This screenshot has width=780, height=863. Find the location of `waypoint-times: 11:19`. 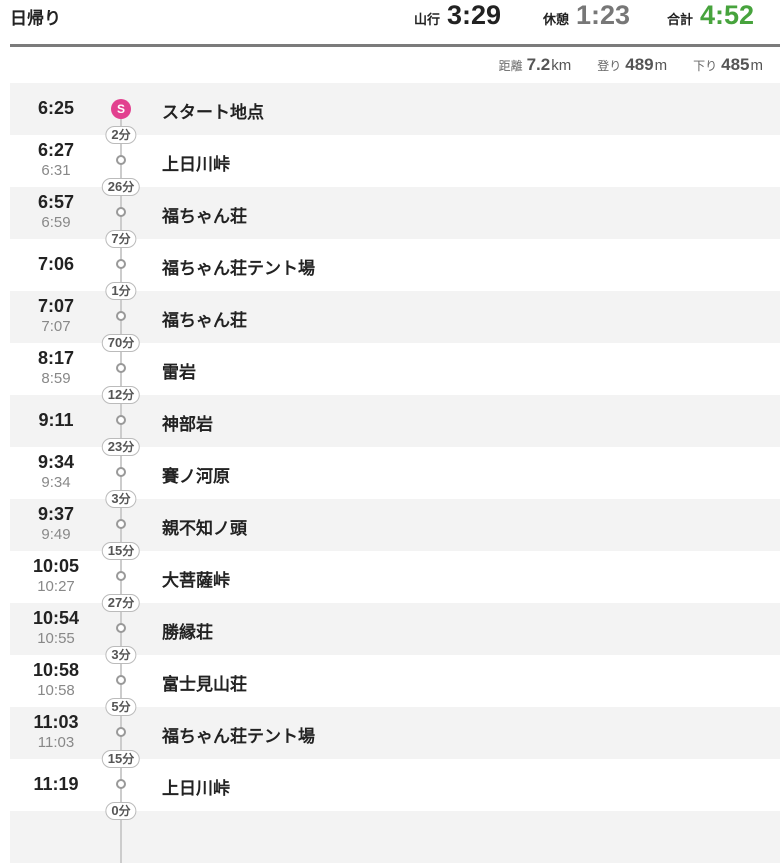

waypoint-times: 11:19 is located at coordinates (56, 784).